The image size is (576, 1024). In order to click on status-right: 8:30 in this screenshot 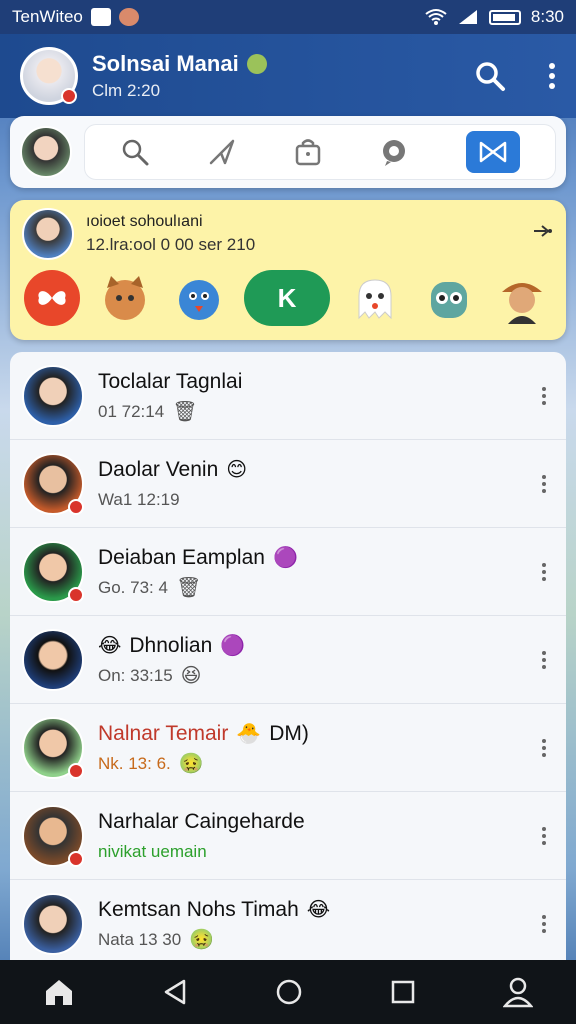, I will do `click(494, 17)`.